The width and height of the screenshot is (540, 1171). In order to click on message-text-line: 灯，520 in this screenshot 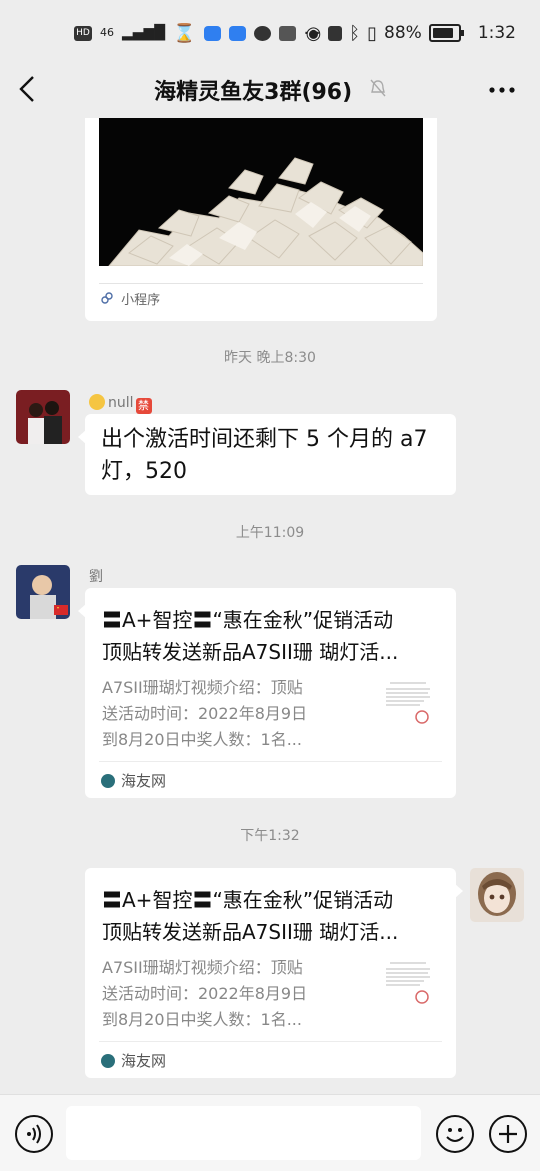, I will do `click(144, 471)`.